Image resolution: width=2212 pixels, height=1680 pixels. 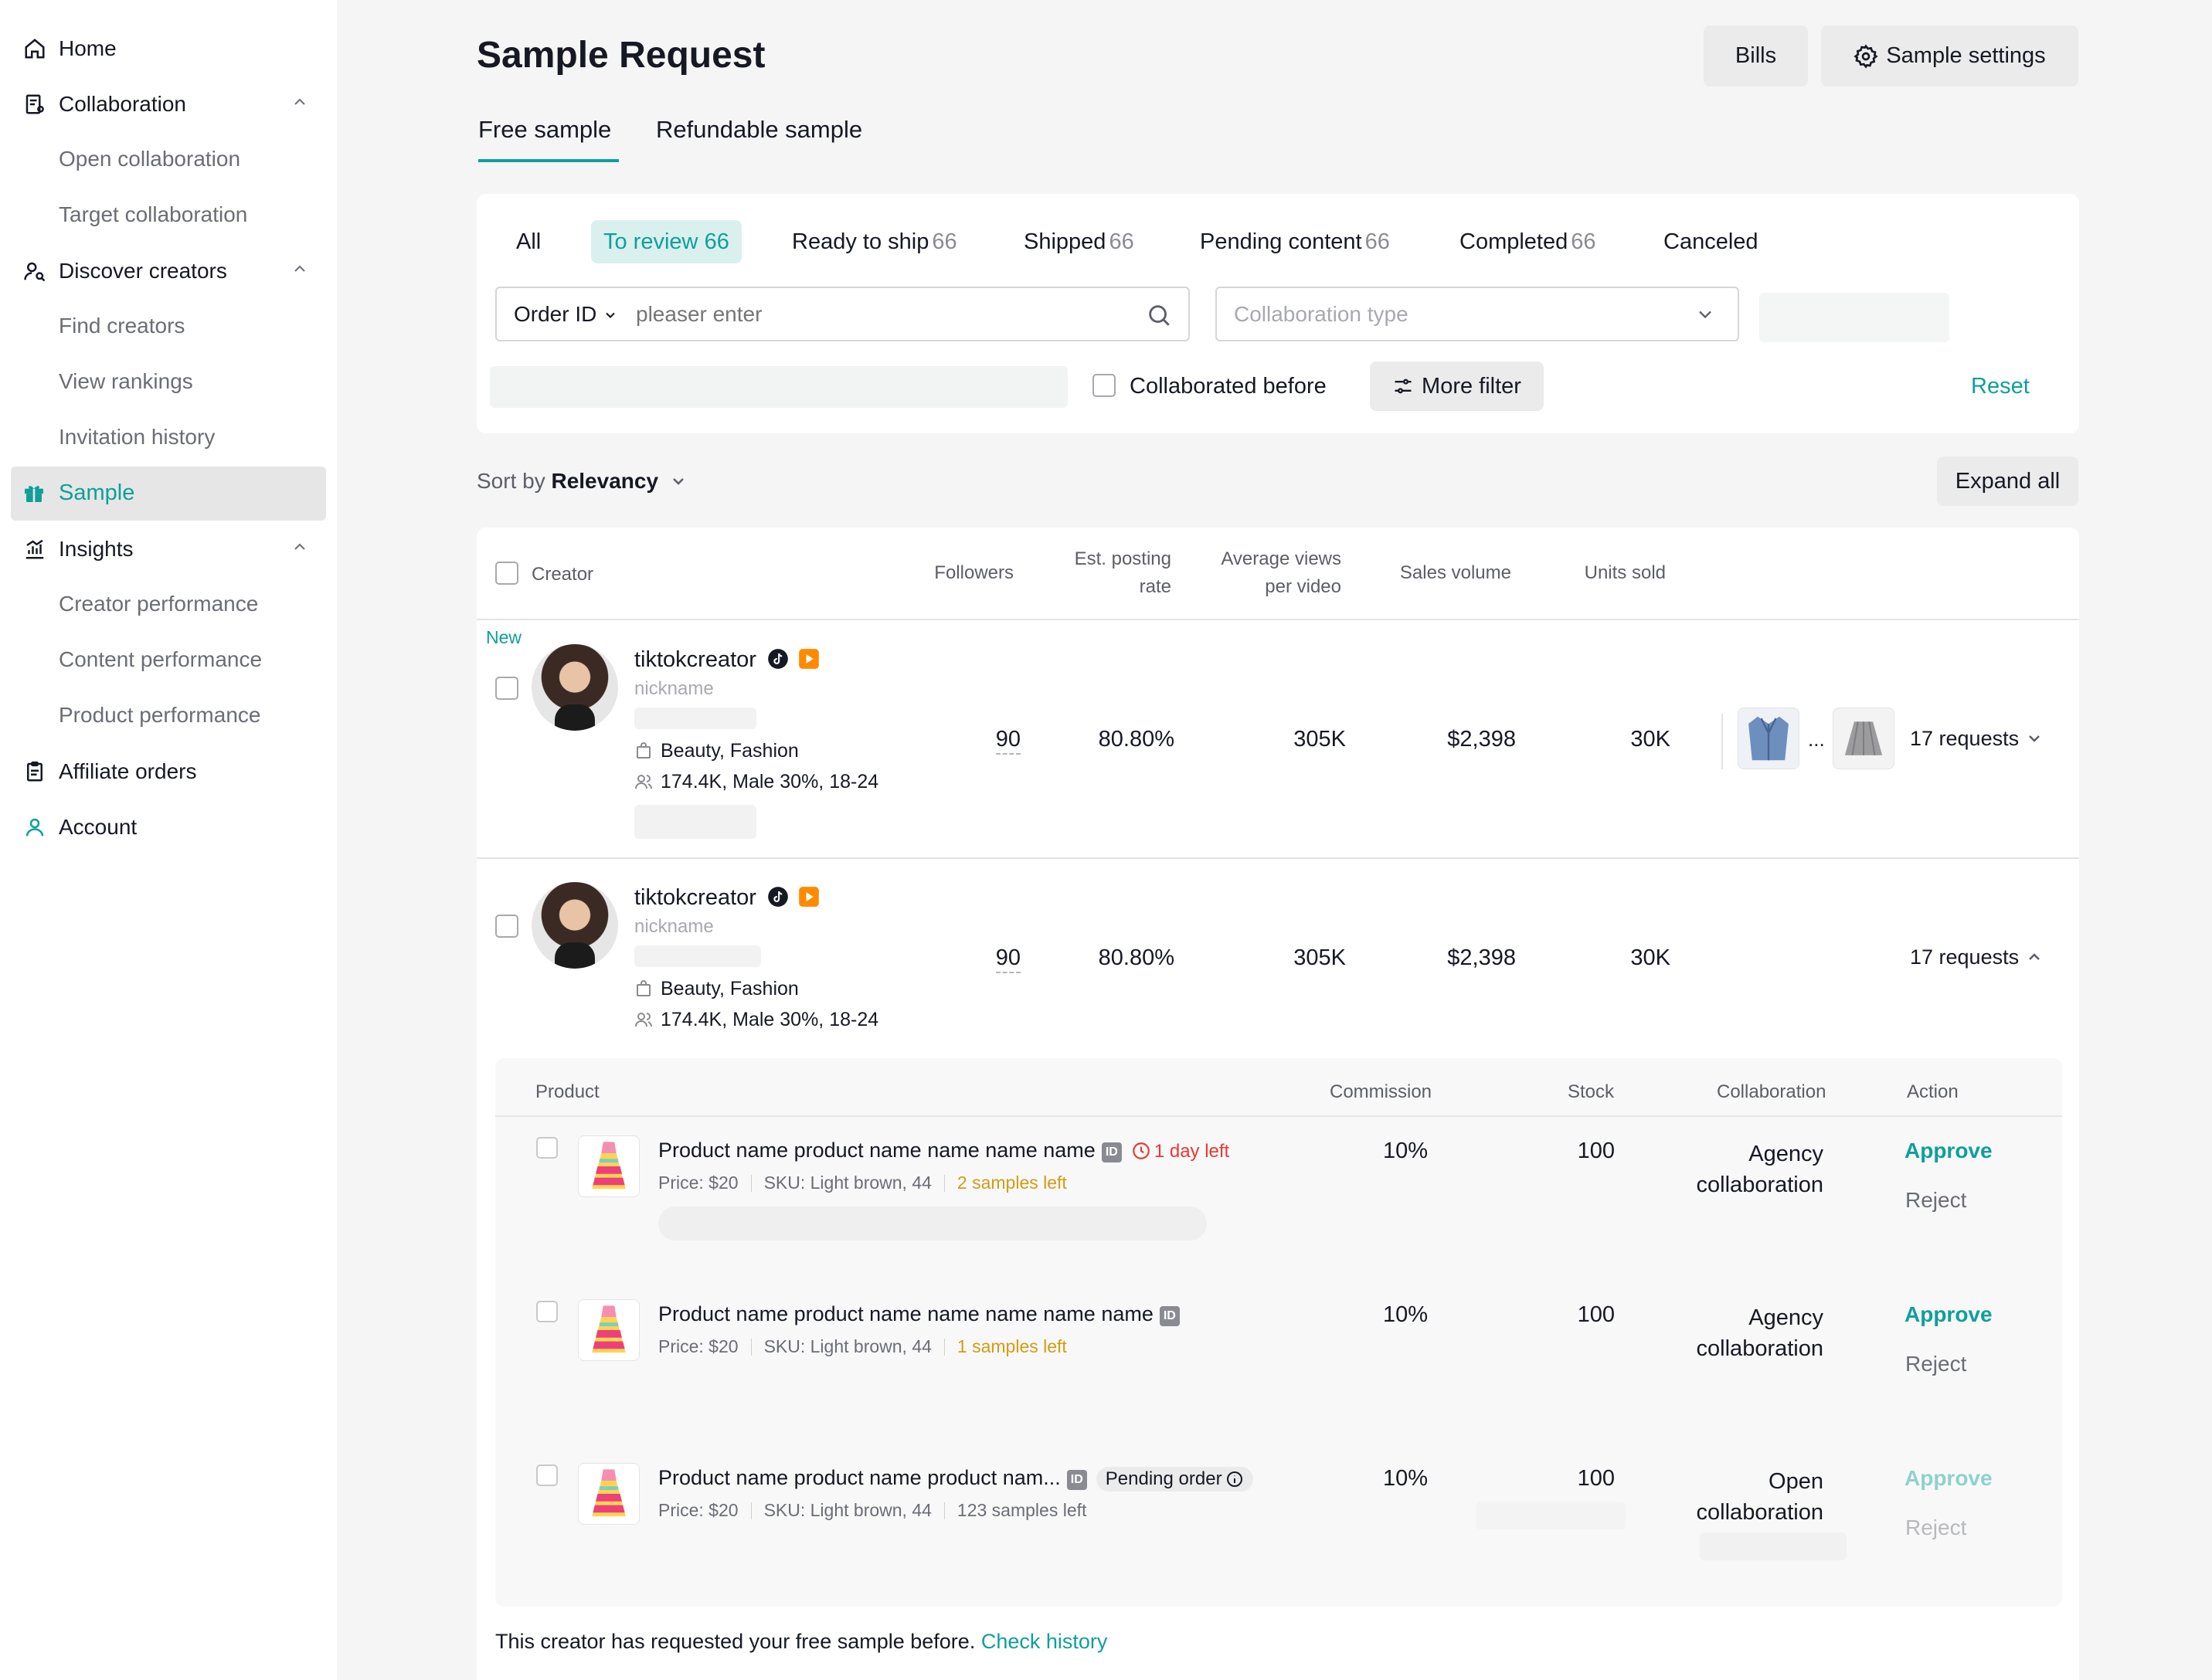 I want to click on status-tab-canceled: Canceled, so click(x=1710, y=241).